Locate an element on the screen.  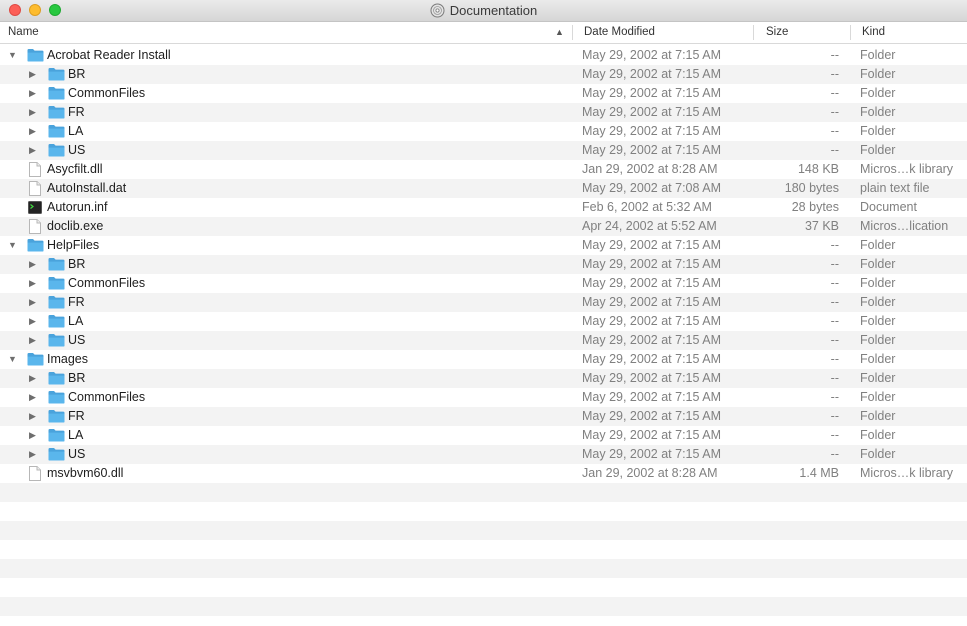
column-header-date: Date Modified is located at coordinates (619, 32).